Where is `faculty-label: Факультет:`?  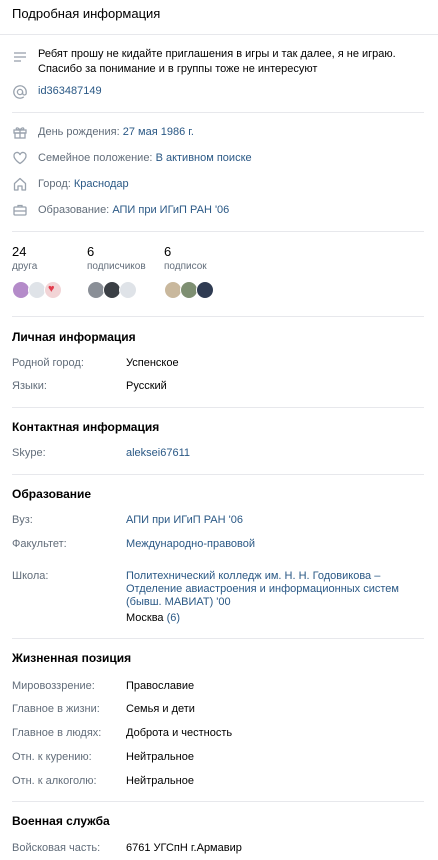
faculty-label: Факультет: is located at coordinates (39, 544).